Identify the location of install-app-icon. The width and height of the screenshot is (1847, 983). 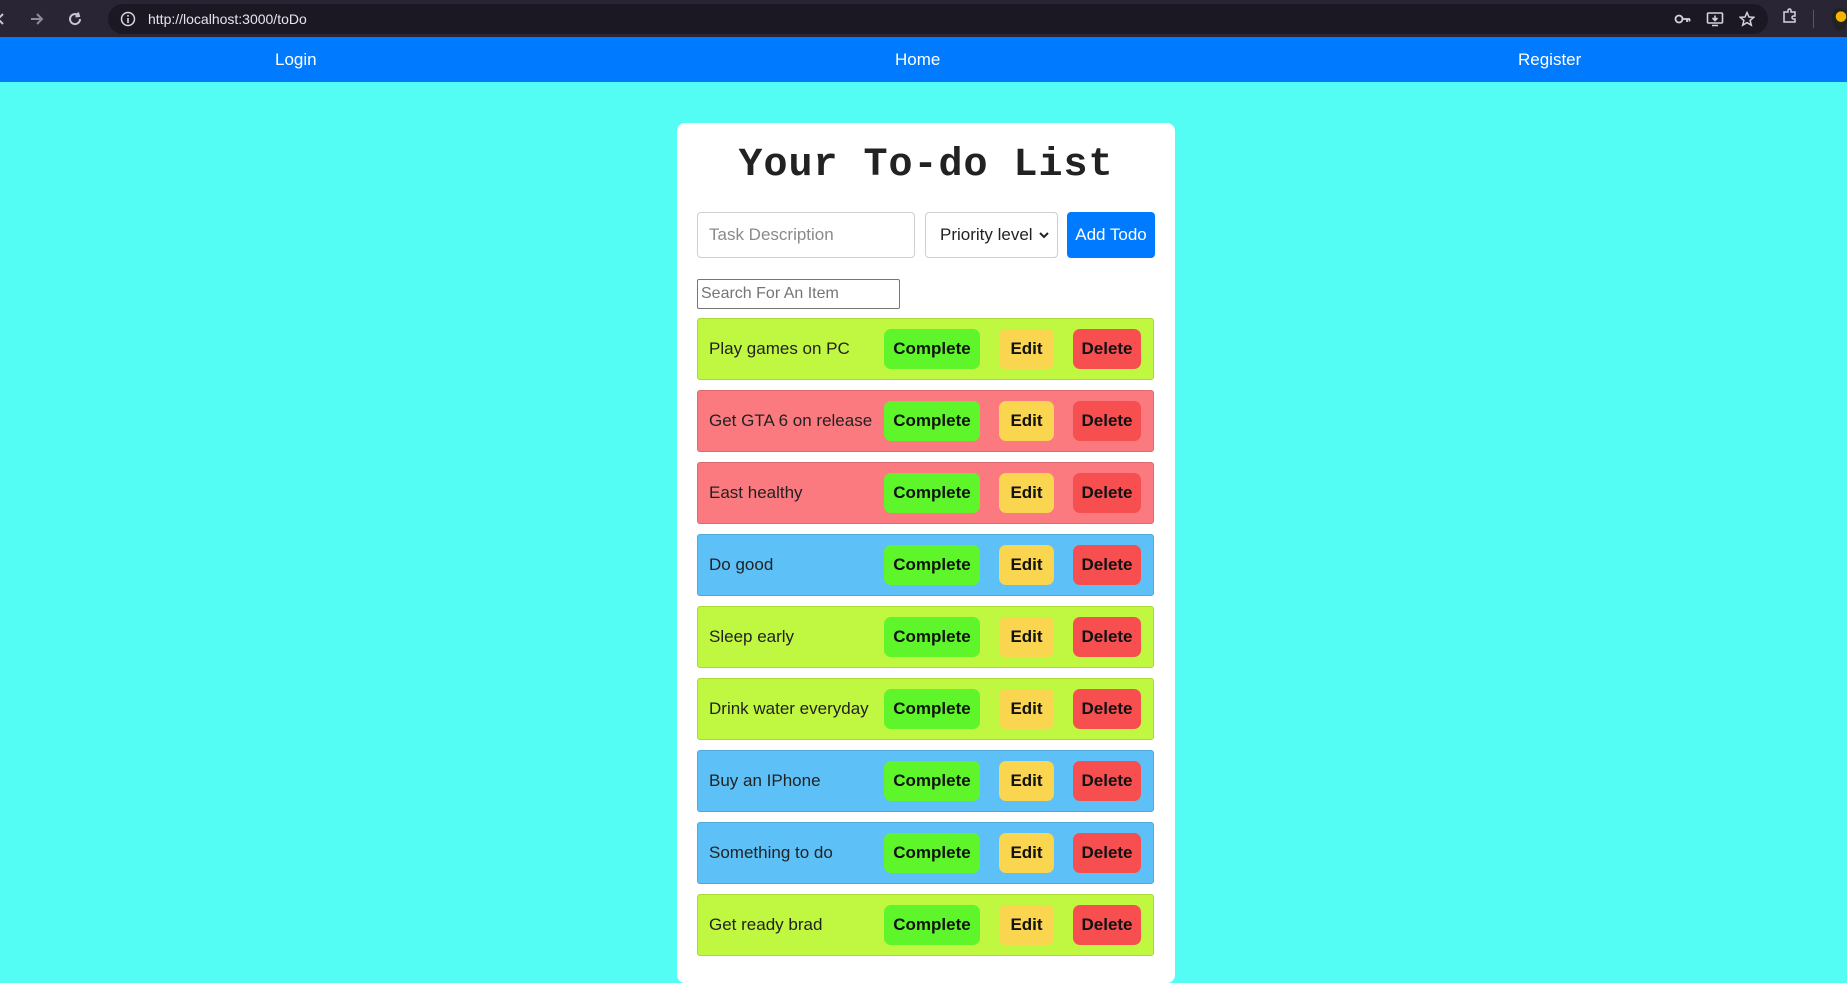
(1715, 19).